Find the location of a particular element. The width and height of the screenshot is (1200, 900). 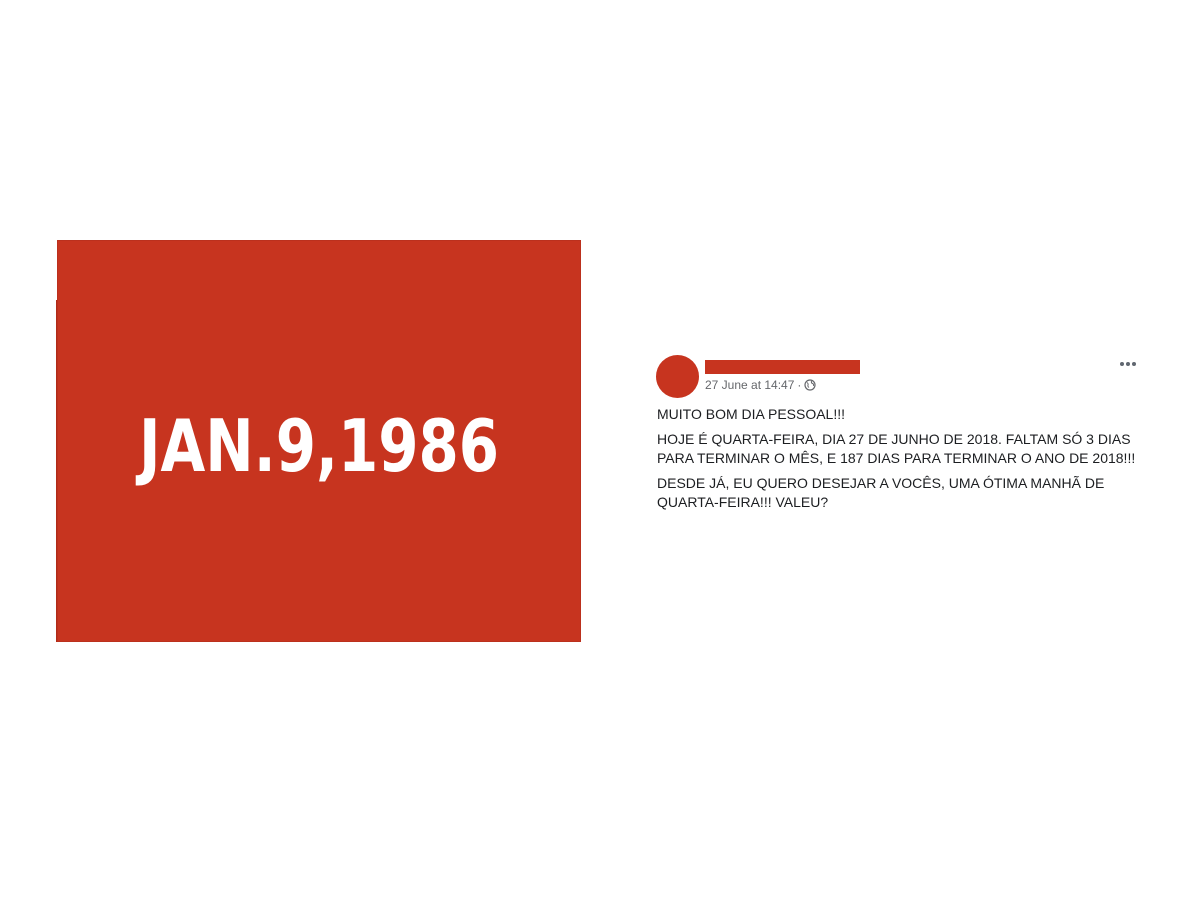

date-painting-text: JAN.9,1986 is located at coordinates (317, 446).